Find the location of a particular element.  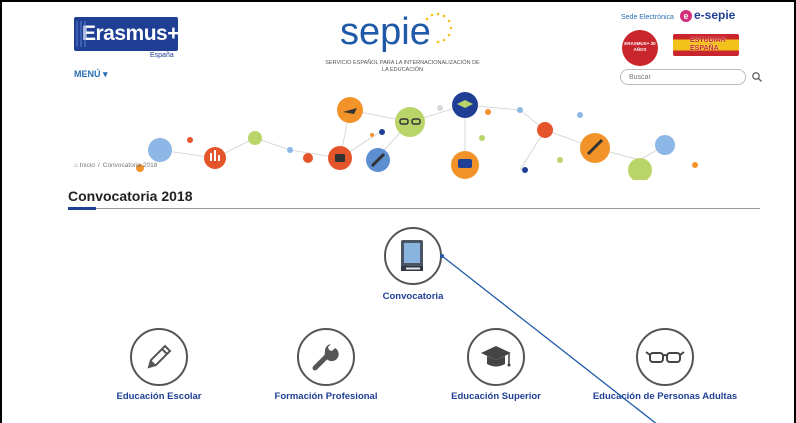

formacion-profesional-button is located at coordinates (326, 357).